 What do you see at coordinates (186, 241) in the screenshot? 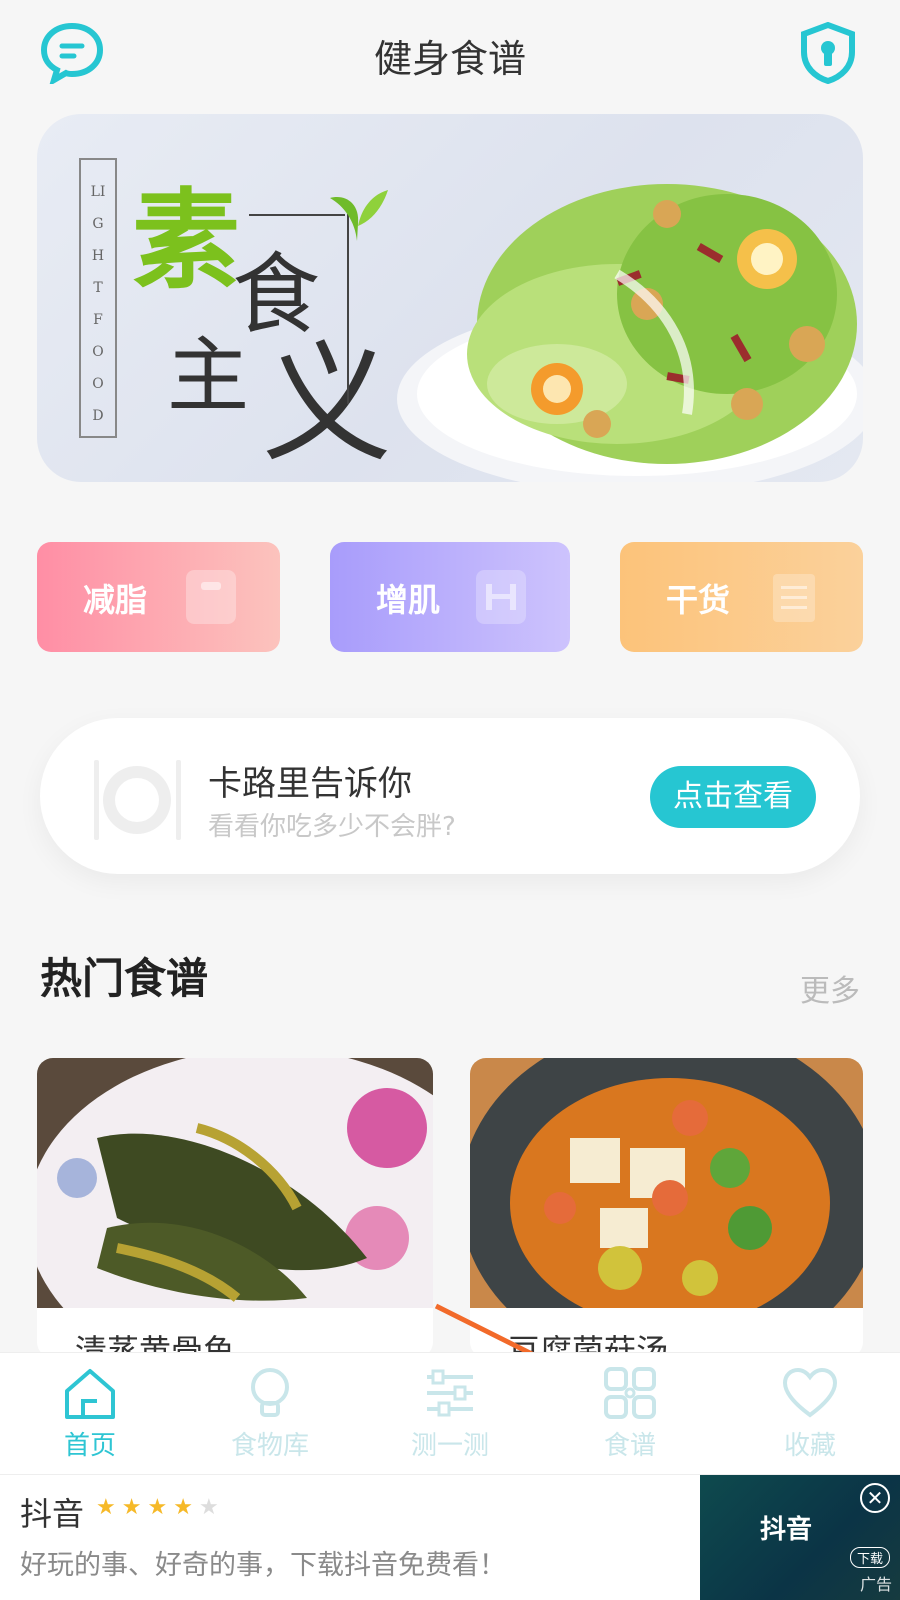
I see `banner-title-char-1: 素` at bounding box center [186, 241].